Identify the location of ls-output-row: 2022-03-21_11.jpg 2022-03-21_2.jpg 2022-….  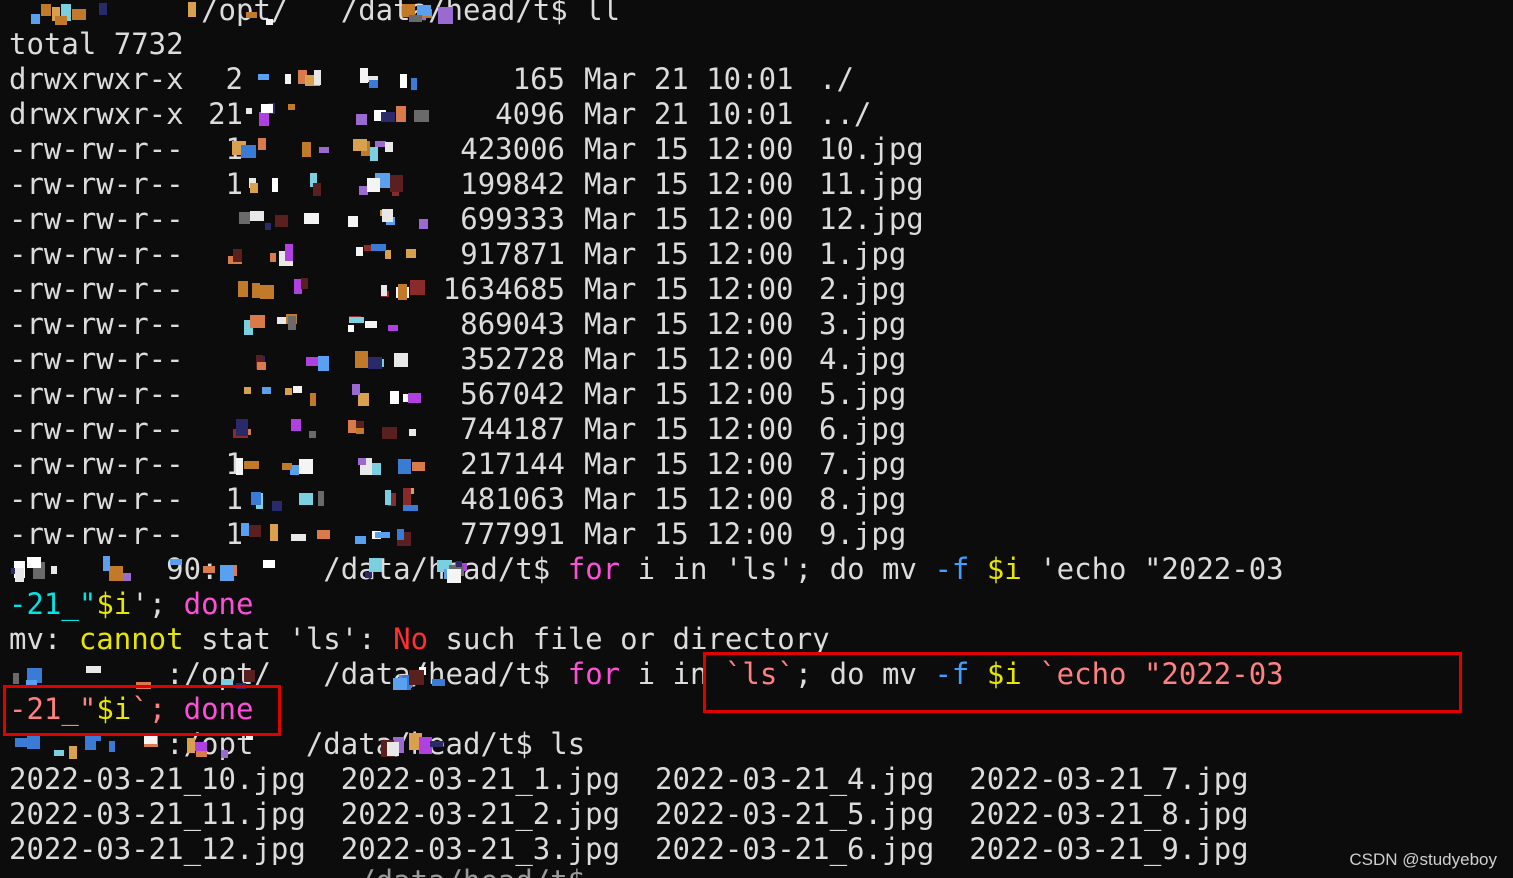
(629, 814).